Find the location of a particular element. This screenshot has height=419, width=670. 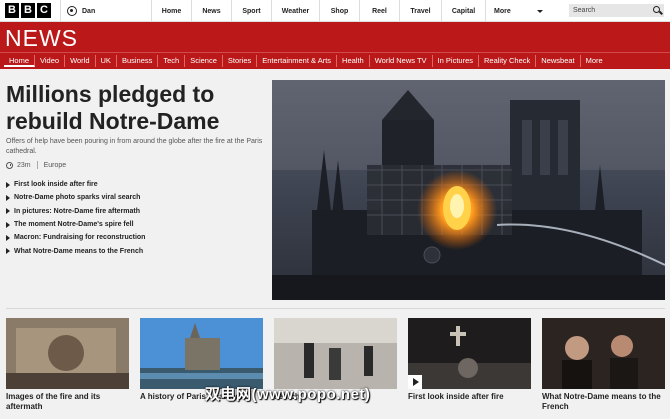

top-nav-home: Home is located at coordinates (171, 11).